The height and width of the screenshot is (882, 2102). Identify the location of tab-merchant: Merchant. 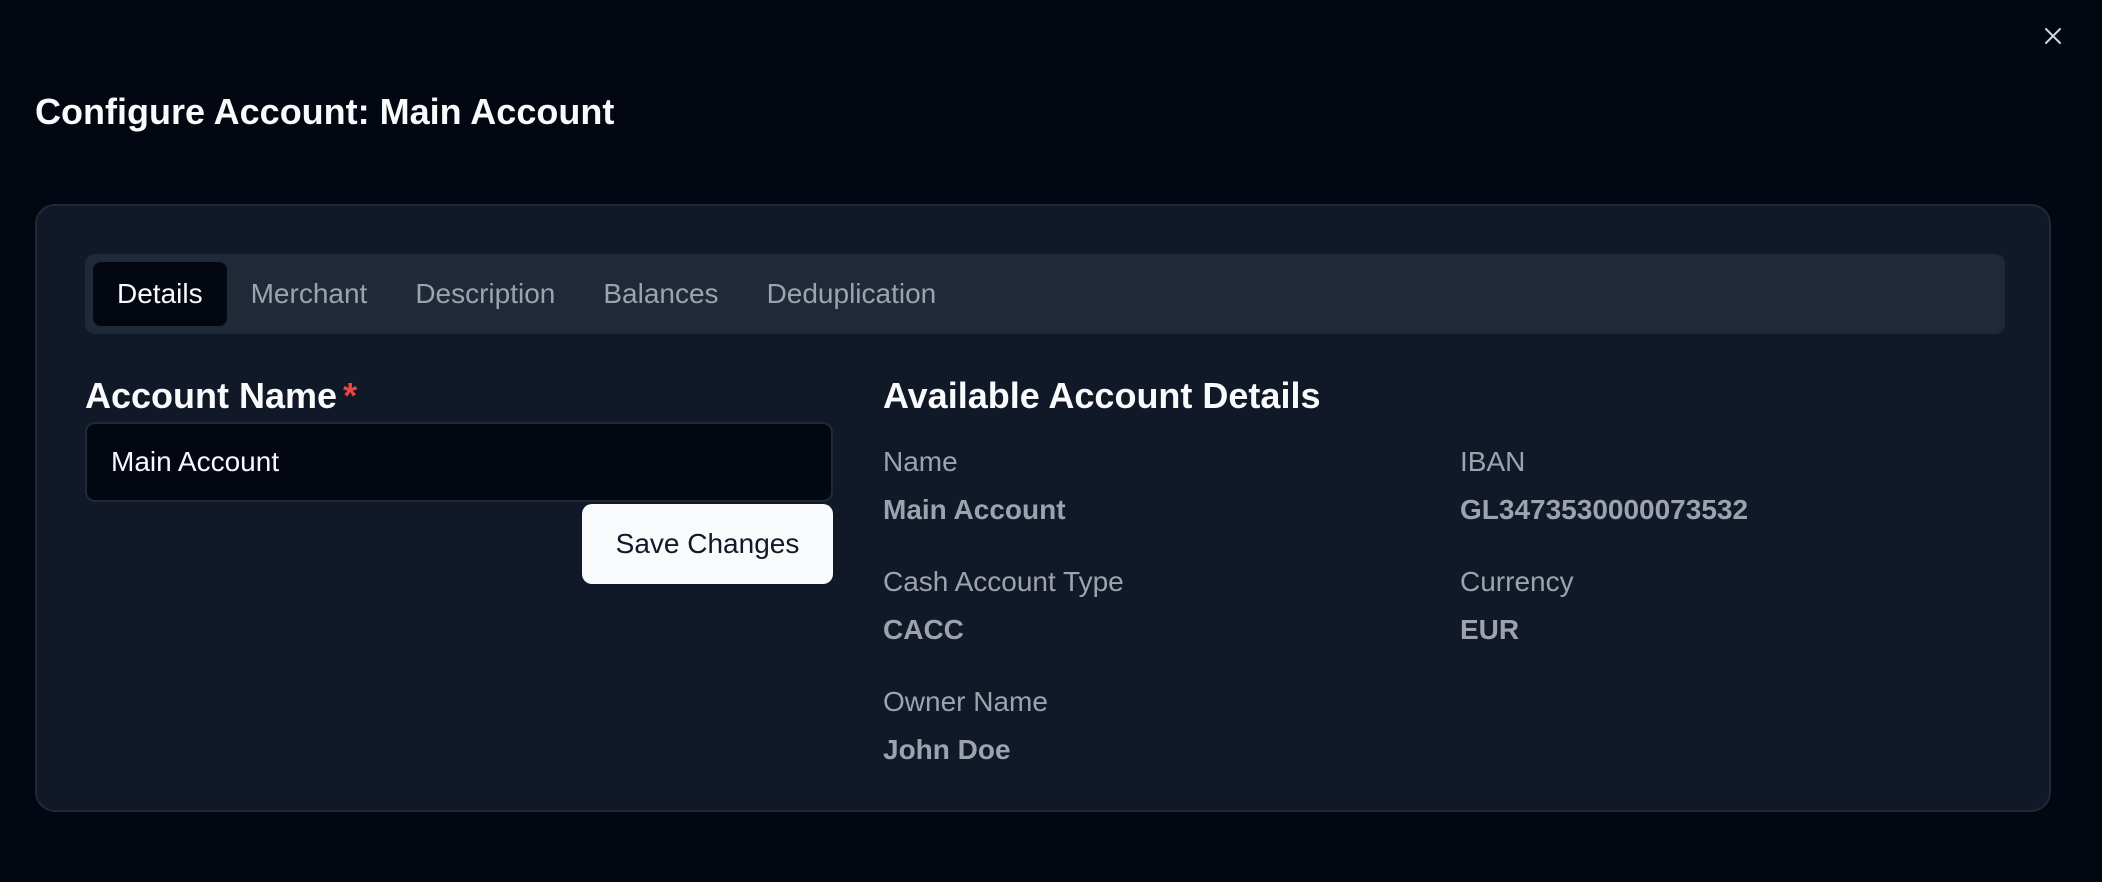
(309, 294).